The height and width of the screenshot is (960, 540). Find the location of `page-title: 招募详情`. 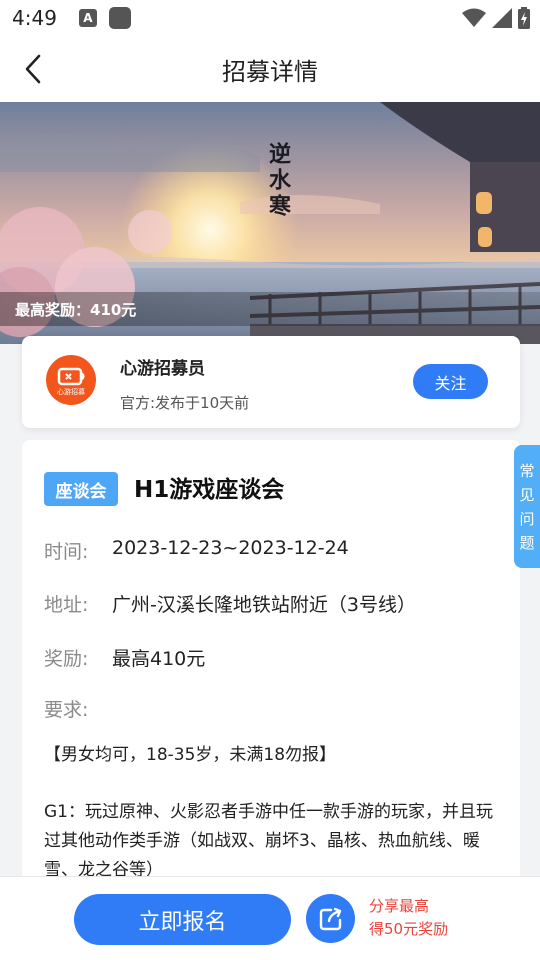

page-title: 招募详情 is located at coordinates (270, 71).